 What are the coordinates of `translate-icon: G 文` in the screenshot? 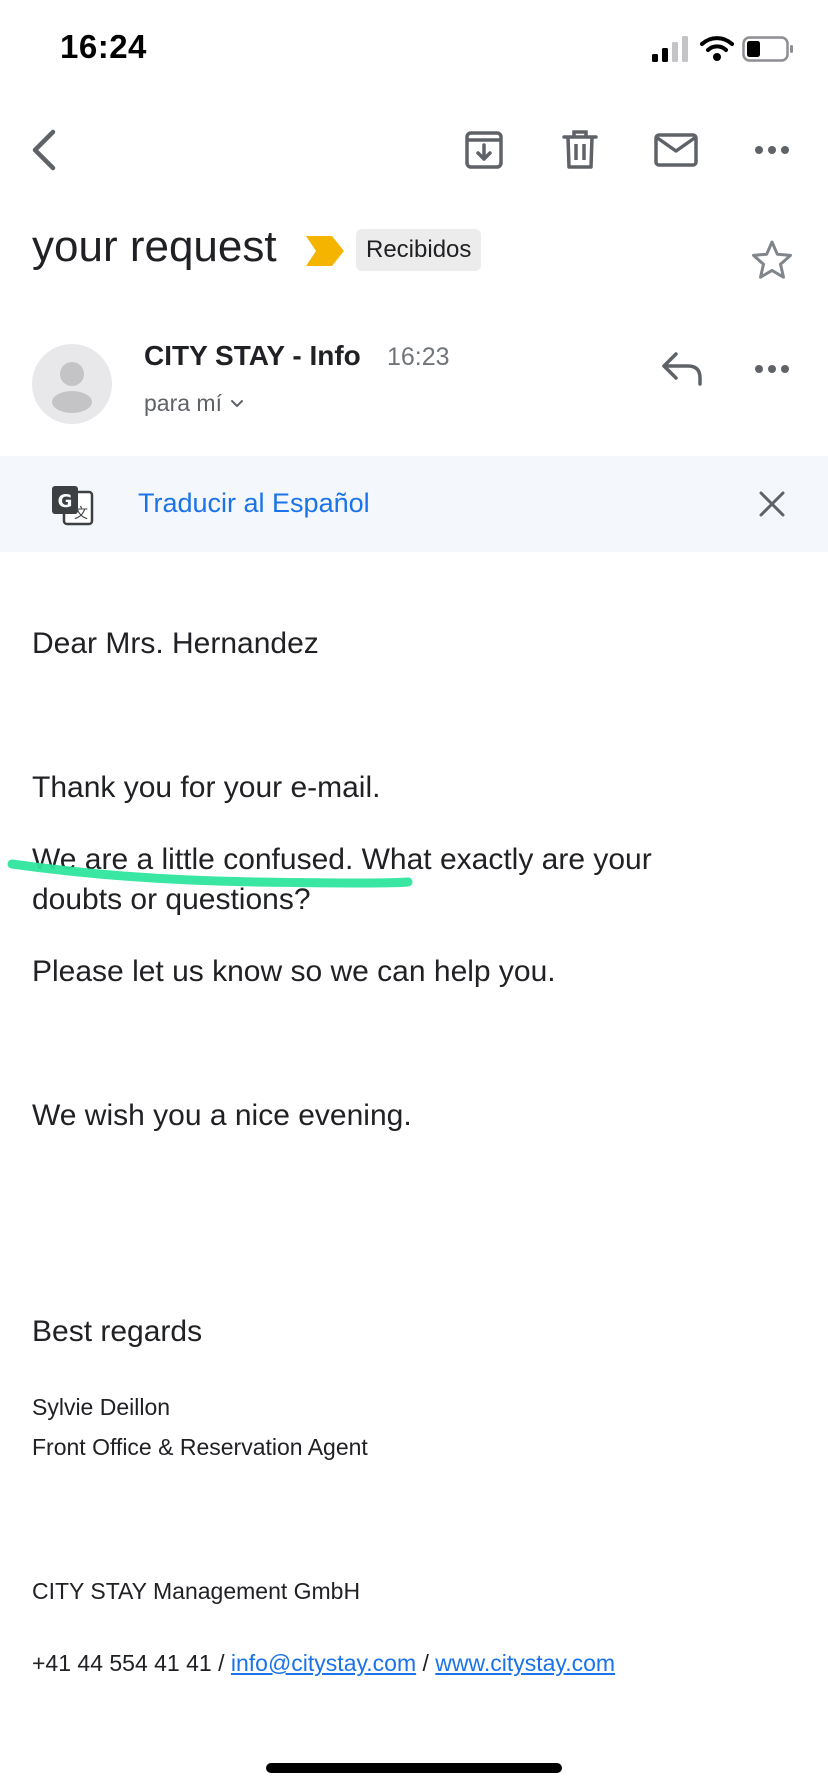 It's located at (73, 506).